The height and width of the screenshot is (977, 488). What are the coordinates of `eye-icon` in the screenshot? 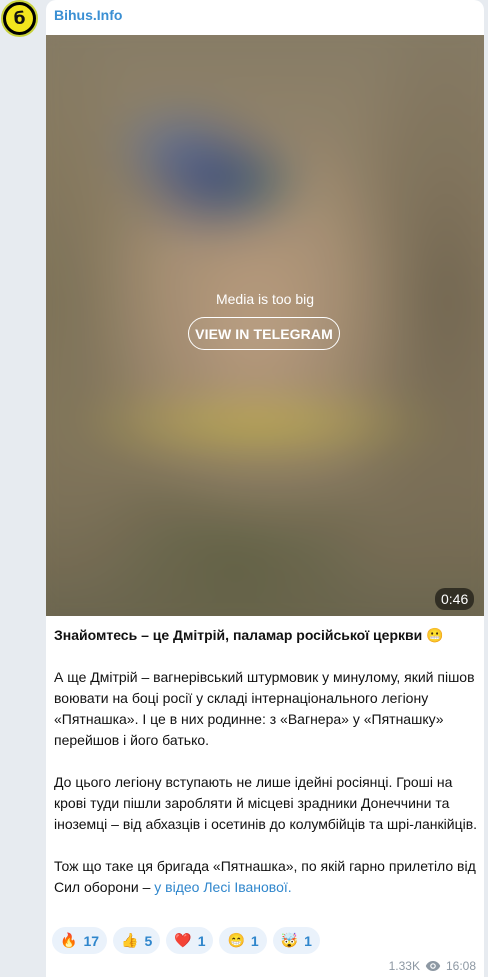 It's located at (433, 966).